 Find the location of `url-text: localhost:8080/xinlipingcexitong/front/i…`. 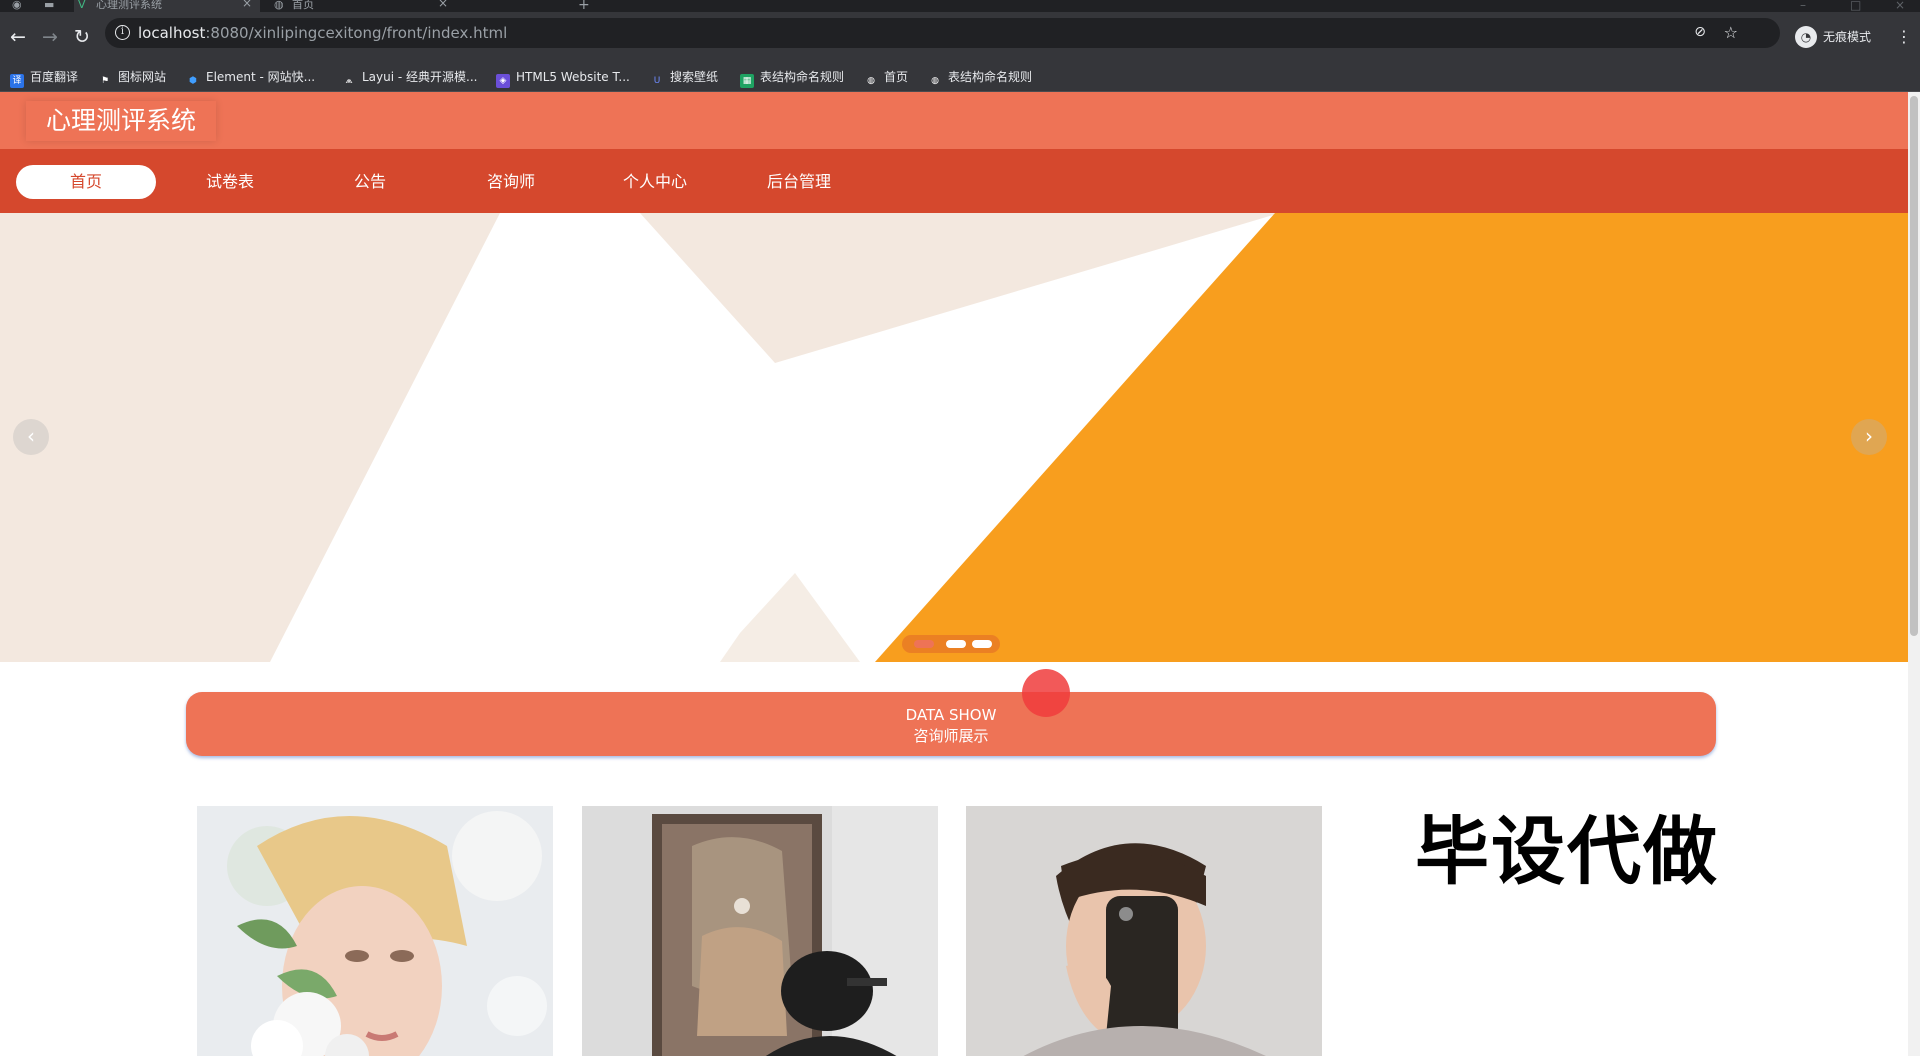

url-text: localhost:8080/xinlipingcexitong/front/i… is located at coordinates (322, 33).